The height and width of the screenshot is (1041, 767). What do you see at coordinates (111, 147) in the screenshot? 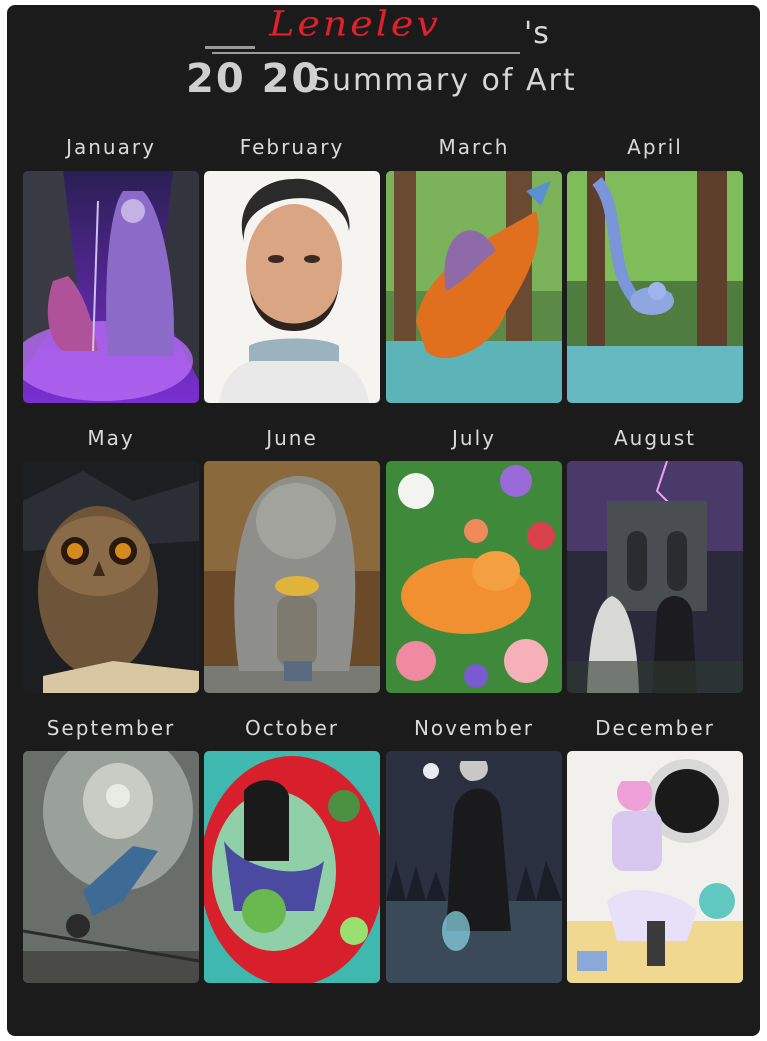
I see `month-label-january: January` at bounding box center [111, 147].